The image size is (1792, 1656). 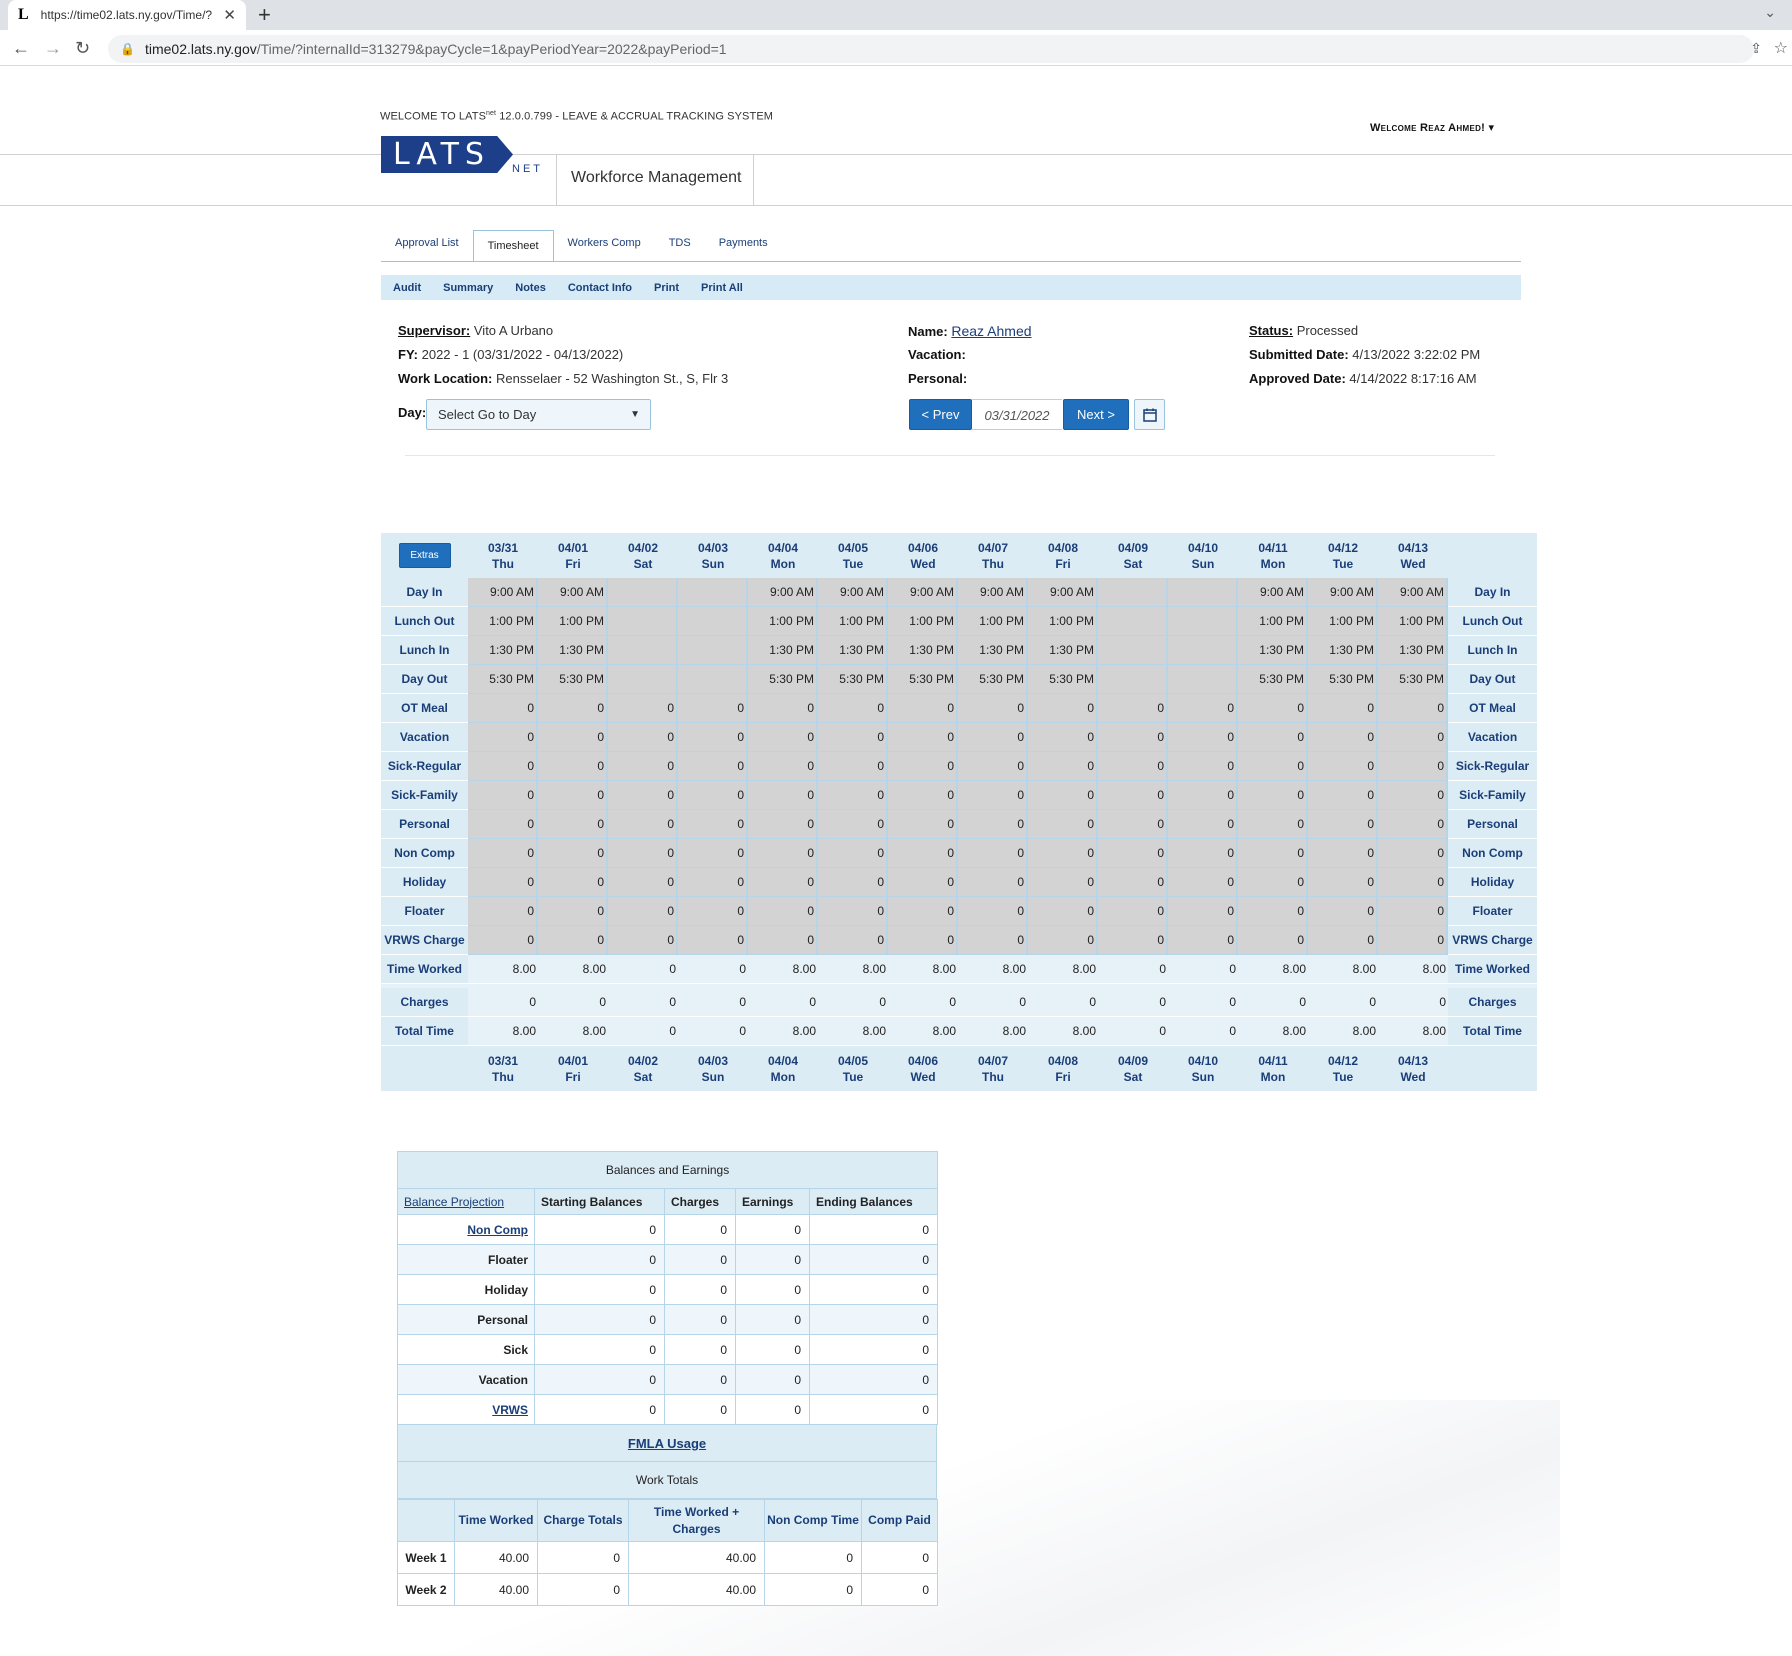 I want to click on new-tab-plus-icon: +, so click(x=264, y=15).